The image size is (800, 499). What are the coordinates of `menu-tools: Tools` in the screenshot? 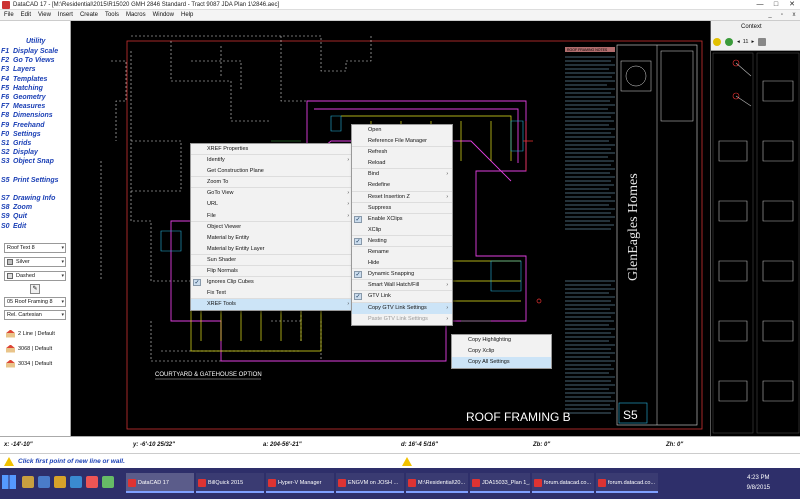 It's located at (112, 15).